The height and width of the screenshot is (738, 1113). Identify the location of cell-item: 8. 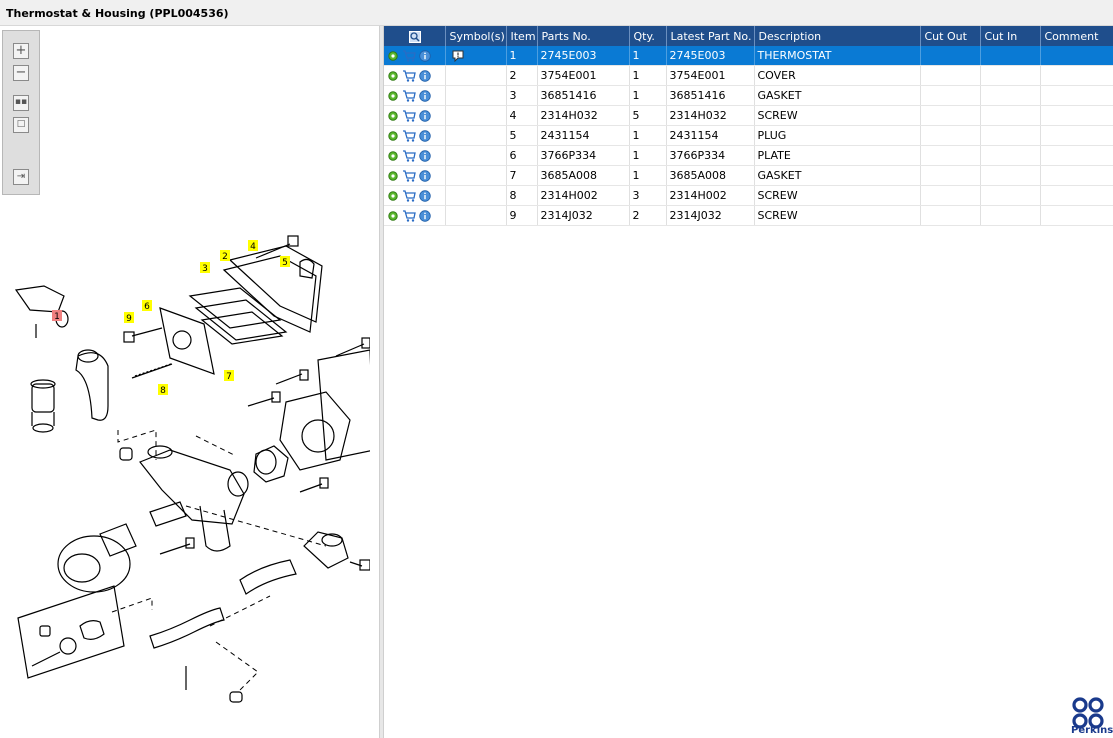
(522, 195).